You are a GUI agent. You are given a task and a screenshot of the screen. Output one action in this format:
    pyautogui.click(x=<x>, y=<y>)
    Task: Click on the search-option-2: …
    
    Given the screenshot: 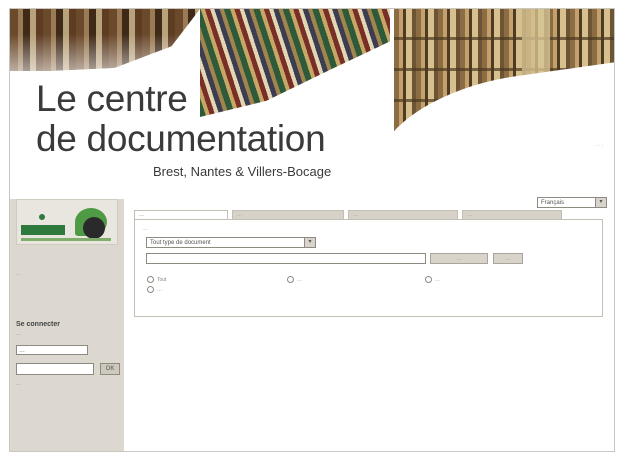 What is the action you would take?
    pyautogui.click(x=294, y=279)
    